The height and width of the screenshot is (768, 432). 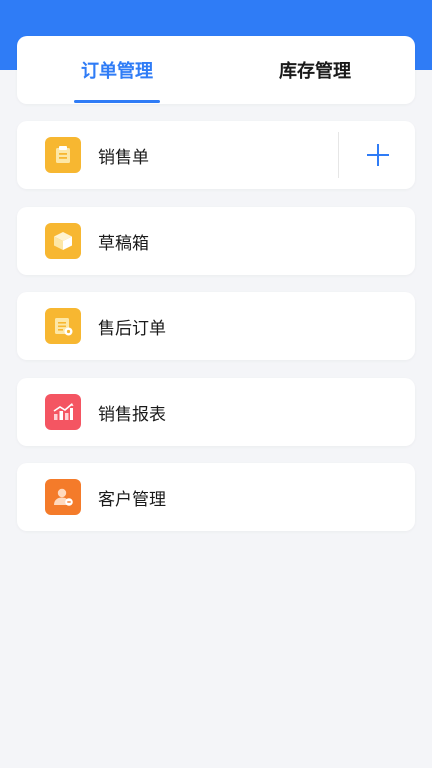 I want to click on tab-order-management: 订单管理, so click(x=117, y=70).